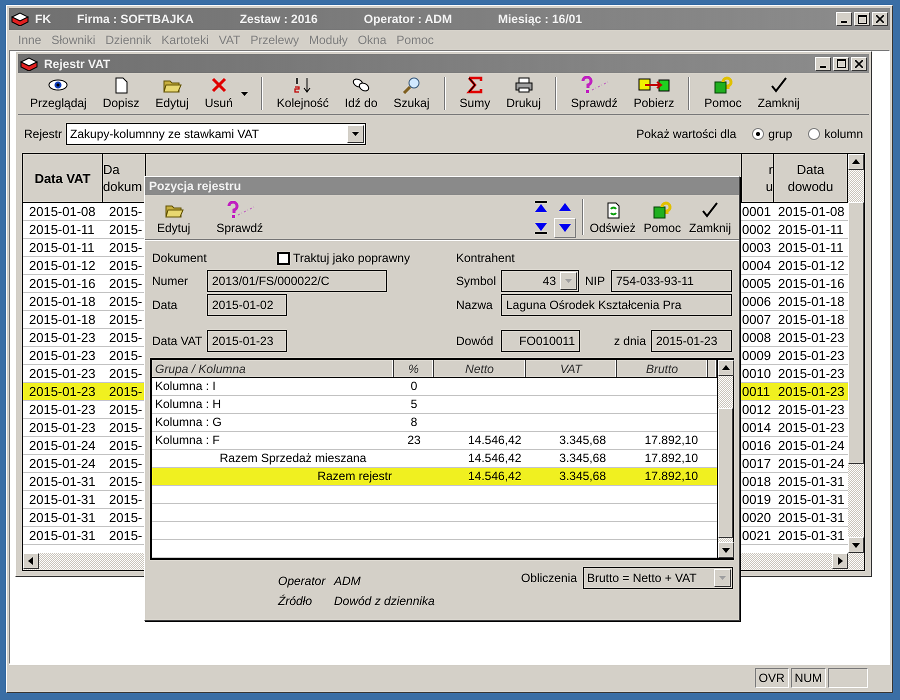 The height and width of the screenshot is (700, 900). What do you see at coordinates (475, 305) in the screenshot?
I see `field-label: Nazwa` at bounding box center [475, 305].